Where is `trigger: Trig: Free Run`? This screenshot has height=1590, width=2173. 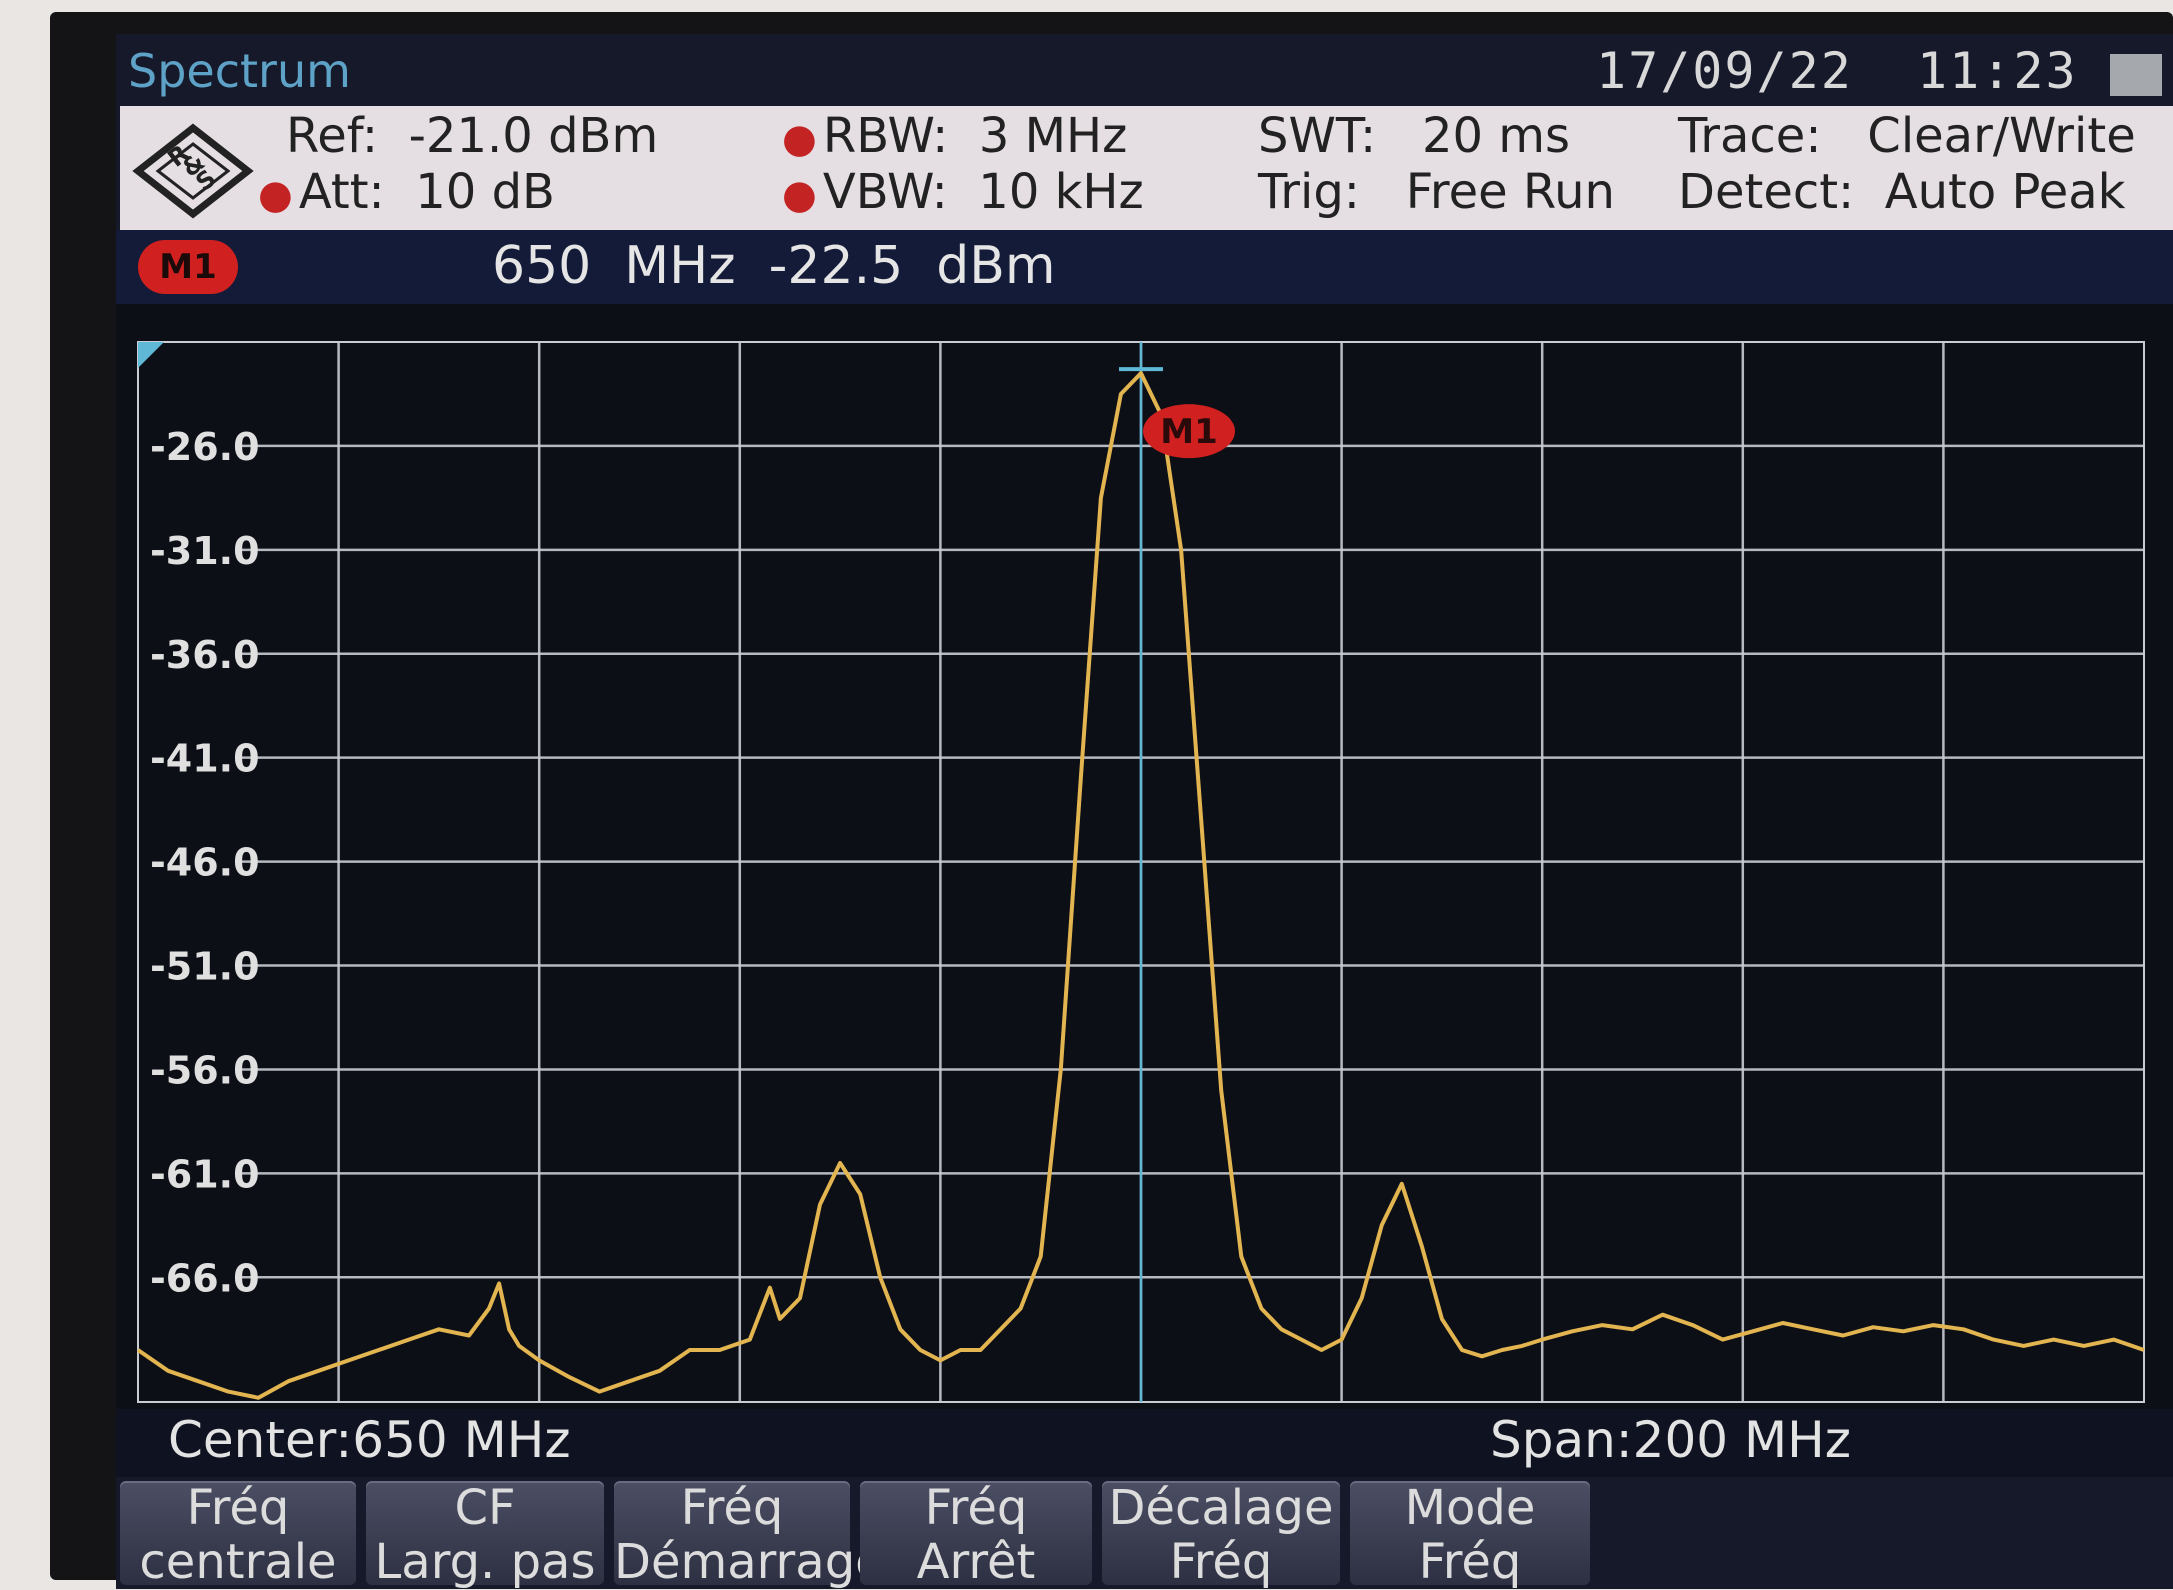 trigger: Trig: Free Run is located at coordinates (1436, 192).